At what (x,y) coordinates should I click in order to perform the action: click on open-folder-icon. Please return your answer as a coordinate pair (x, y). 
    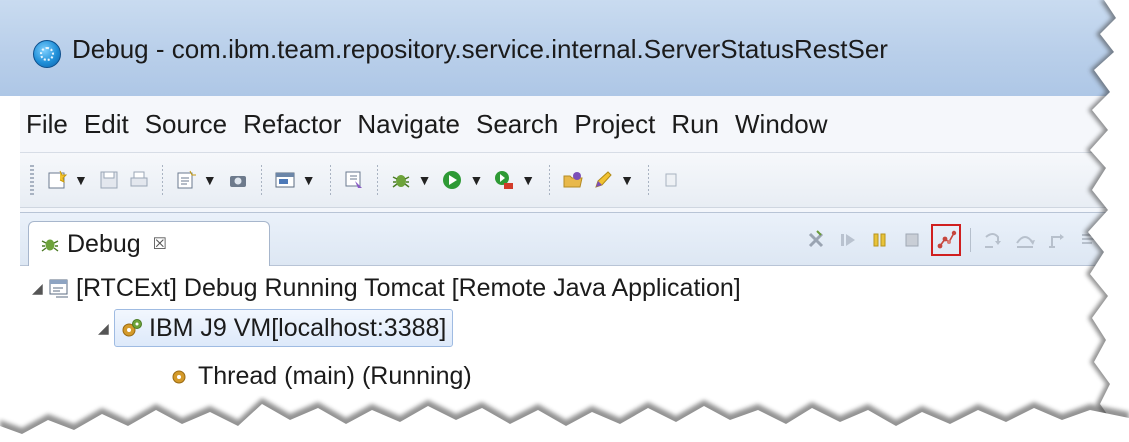
    Looking at the image, I should click on (573, 180).